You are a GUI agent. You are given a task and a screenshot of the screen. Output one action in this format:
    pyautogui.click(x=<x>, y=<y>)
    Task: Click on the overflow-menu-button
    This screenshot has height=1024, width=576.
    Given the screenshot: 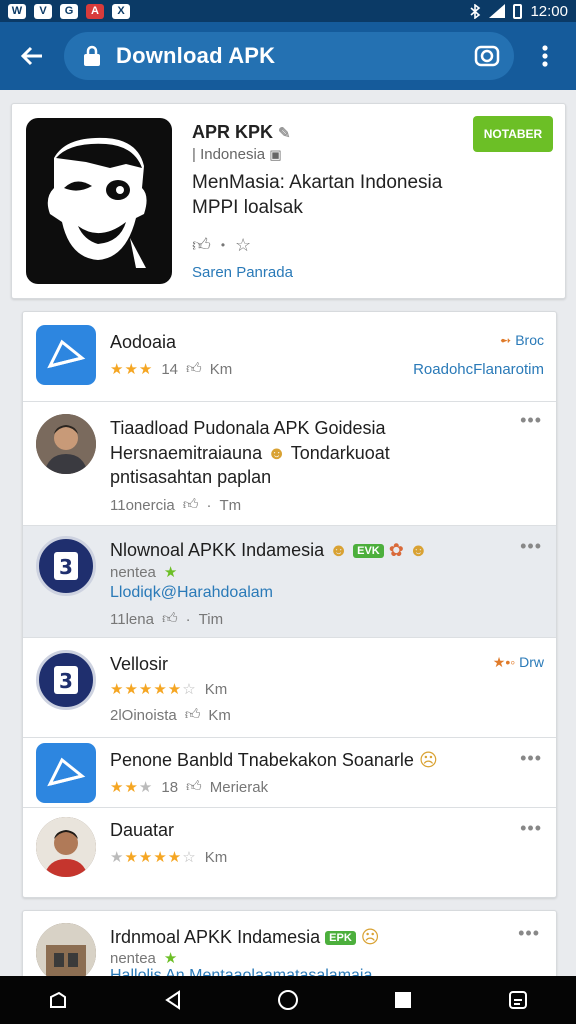 What is the action you would take?
    pyautogui.click(x=545, y=56)
    